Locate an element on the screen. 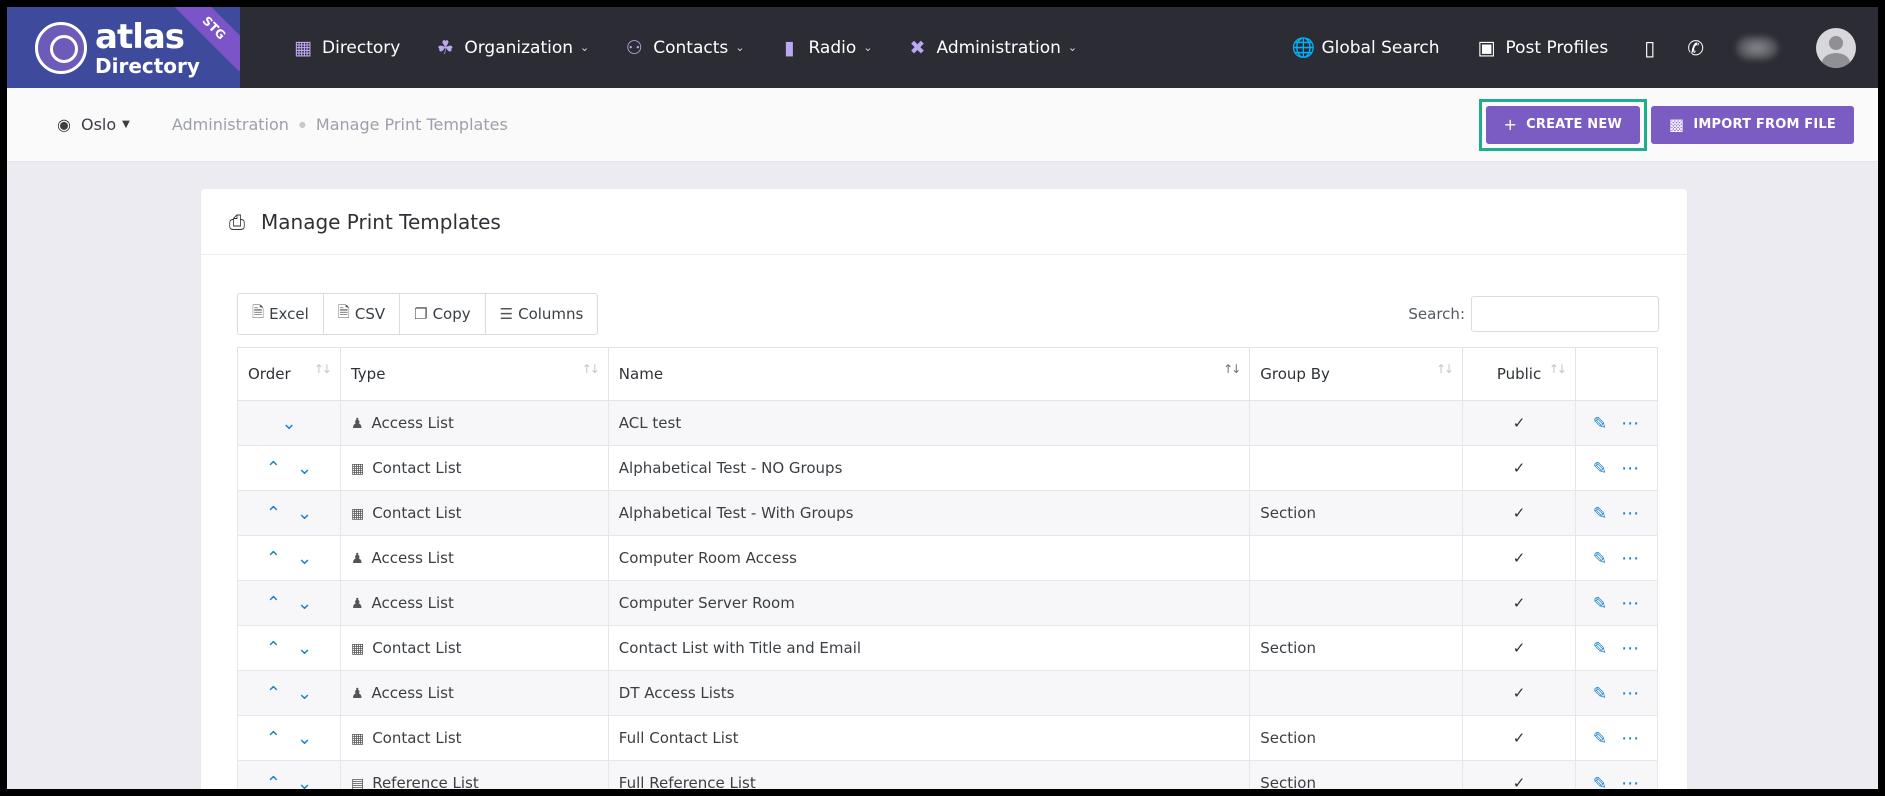  sort-icon: ↑↓ is located at coordinates (1557, 369).